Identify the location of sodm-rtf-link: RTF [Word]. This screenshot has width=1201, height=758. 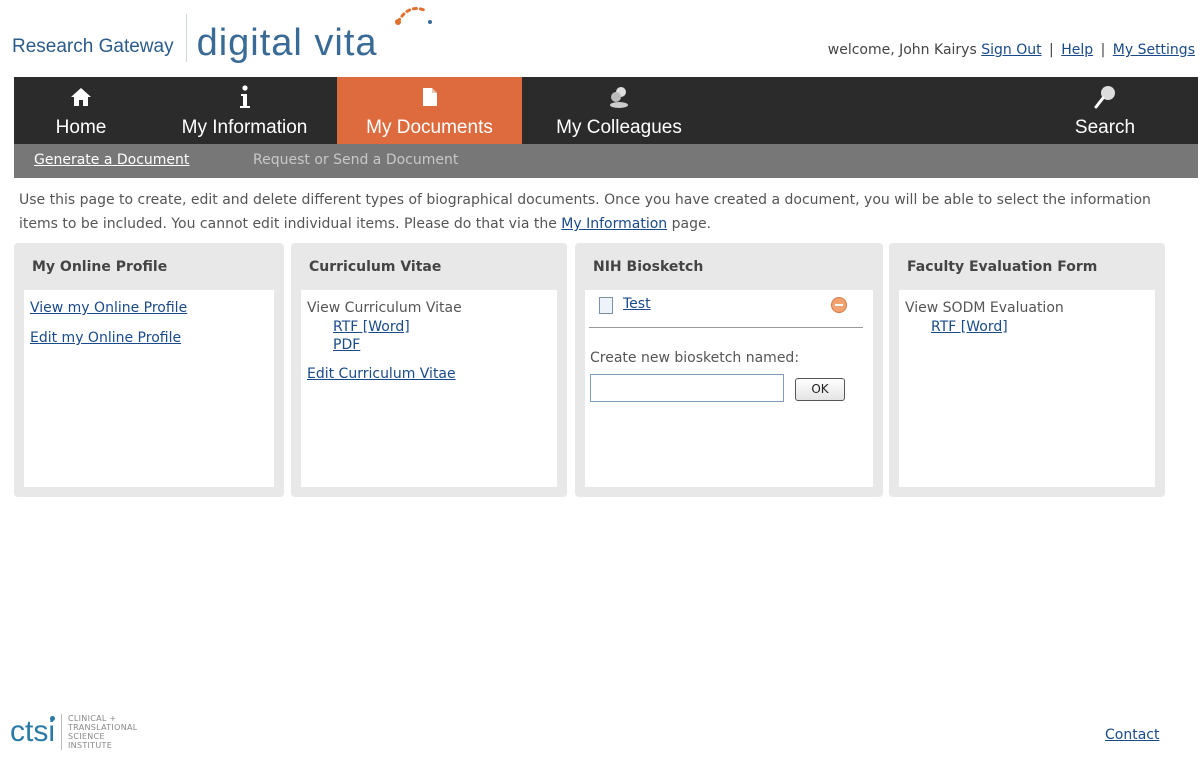
(969, 327).